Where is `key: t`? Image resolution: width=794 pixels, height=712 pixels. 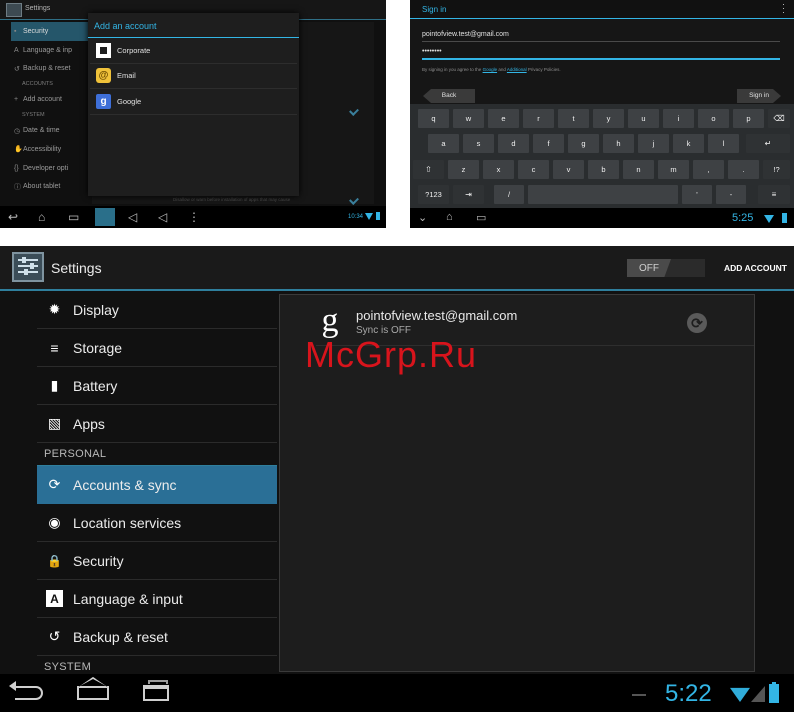
key: t is located at coordinates (573, 118).